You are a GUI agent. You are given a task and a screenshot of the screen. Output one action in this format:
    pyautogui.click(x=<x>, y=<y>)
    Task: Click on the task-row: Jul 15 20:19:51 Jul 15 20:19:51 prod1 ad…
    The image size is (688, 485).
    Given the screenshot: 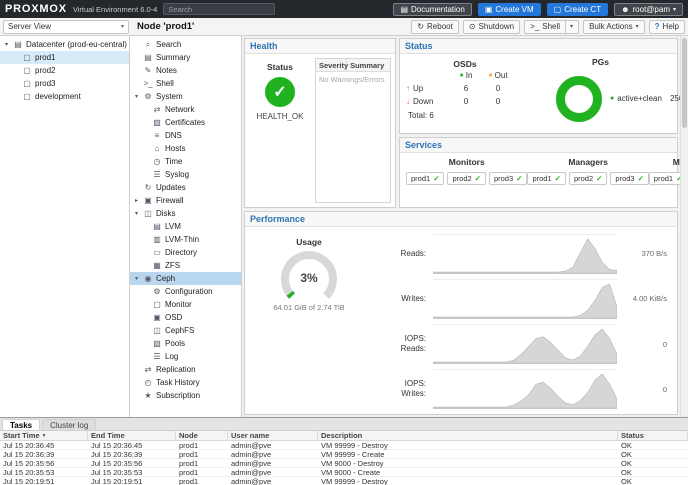 What is the action you would take?
    pyautogui.click(x=344, y=481)
    